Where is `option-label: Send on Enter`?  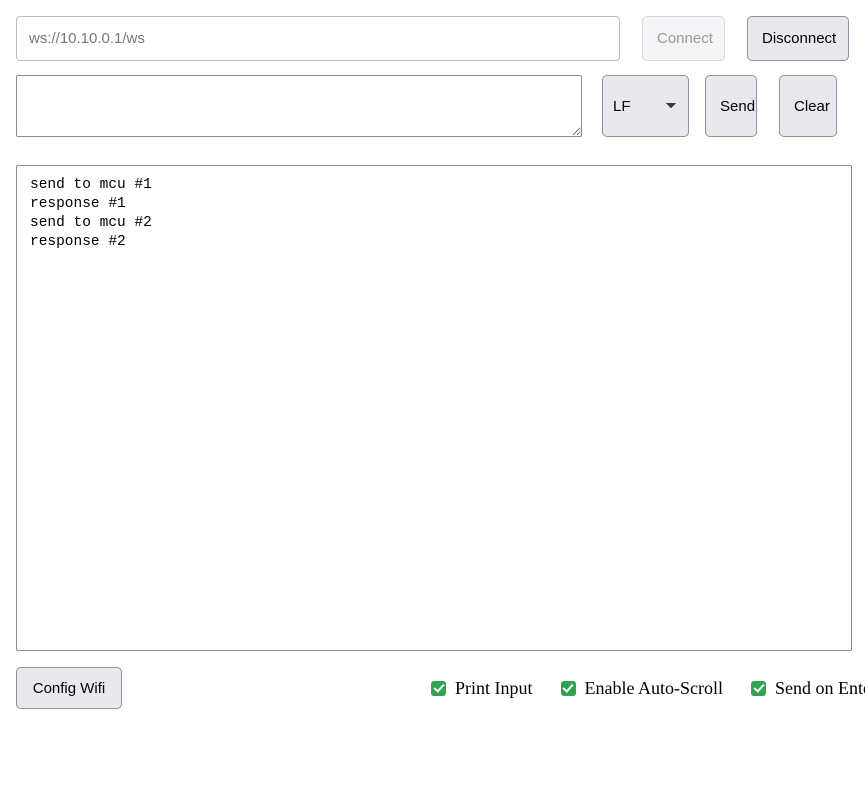
option-label: Send on Enter is located at coordinates (820, 687).